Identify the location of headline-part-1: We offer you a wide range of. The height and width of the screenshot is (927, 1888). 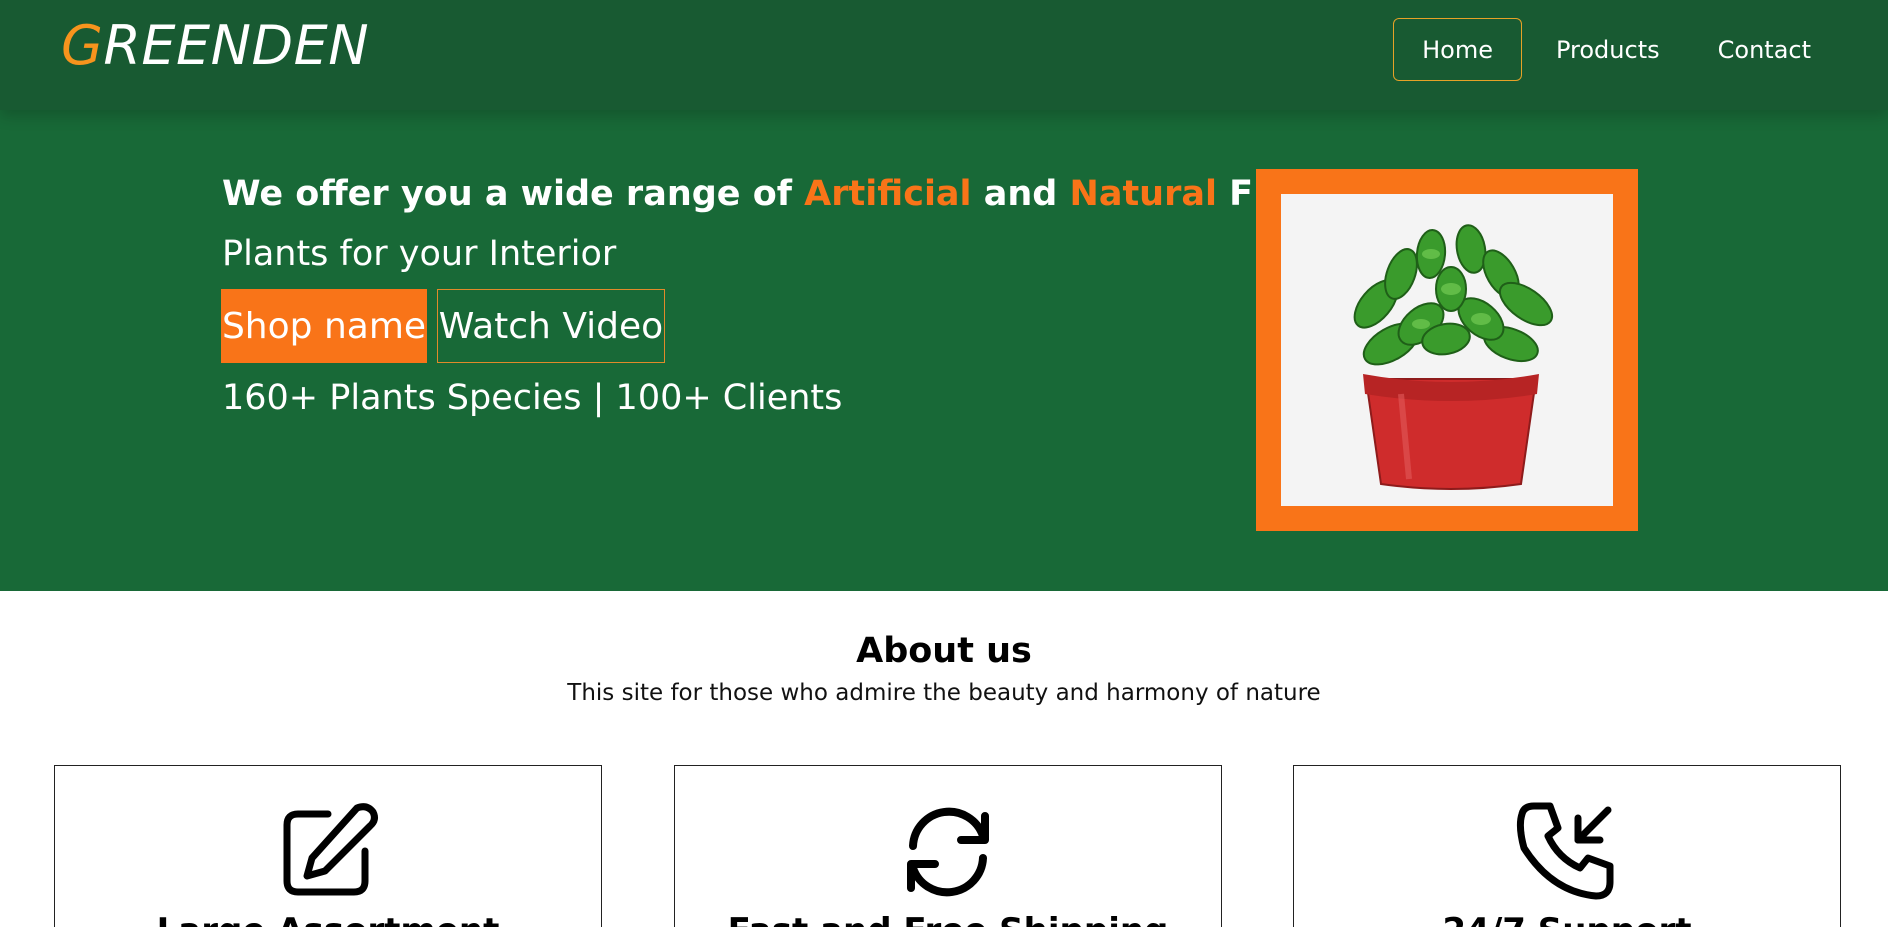
(507, 194).